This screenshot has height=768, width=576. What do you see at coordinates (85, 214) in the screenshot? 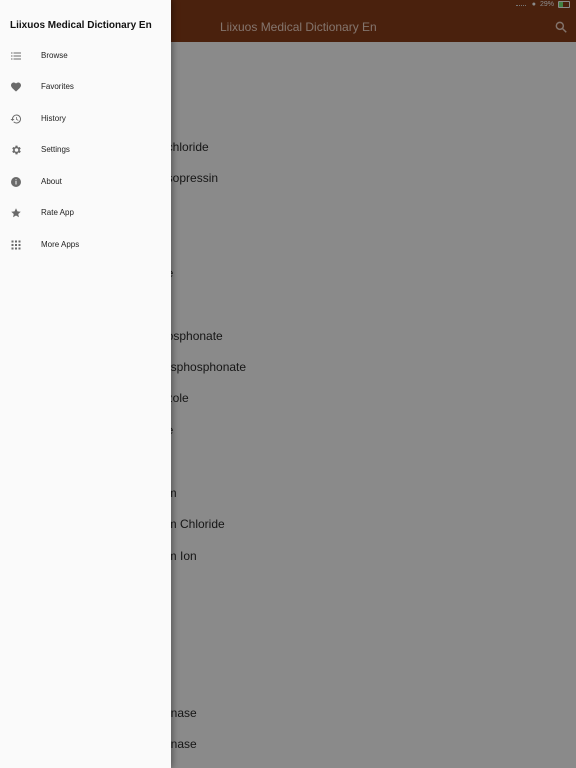
I see `menu-item-rate-app: Rate App` at bounding box center [85, 214].